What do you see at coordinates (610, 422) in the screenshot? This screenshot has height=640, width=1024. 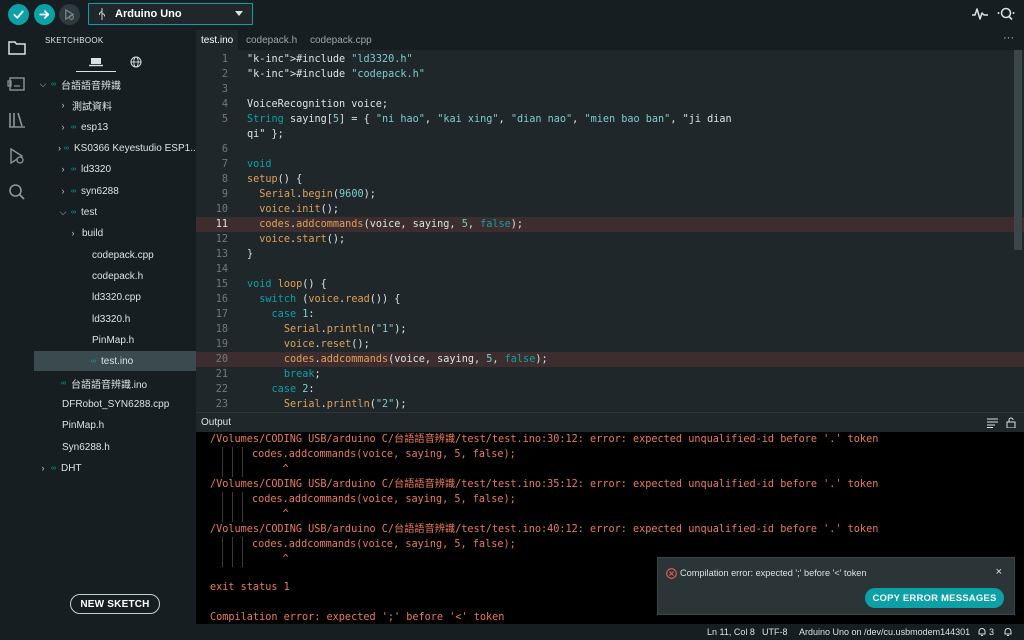 I see `output-header: Output` at bounding box center [610, 422].